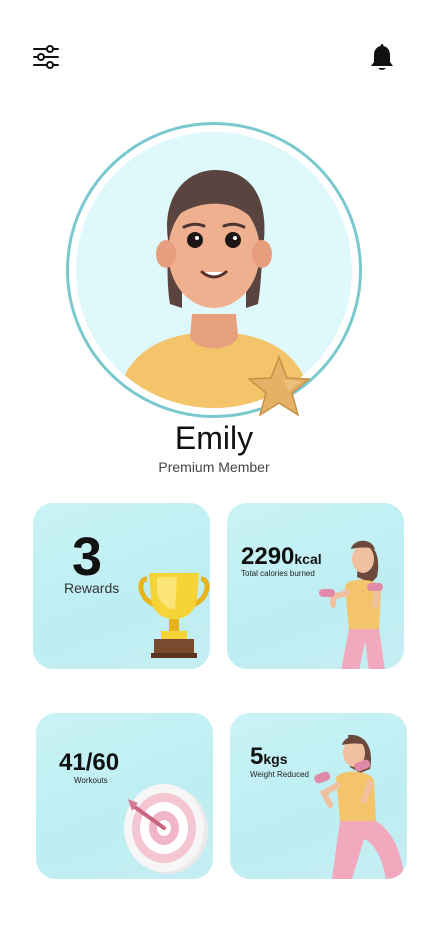  I want to click on calories-label: Total calories burned, so click(278, 573).